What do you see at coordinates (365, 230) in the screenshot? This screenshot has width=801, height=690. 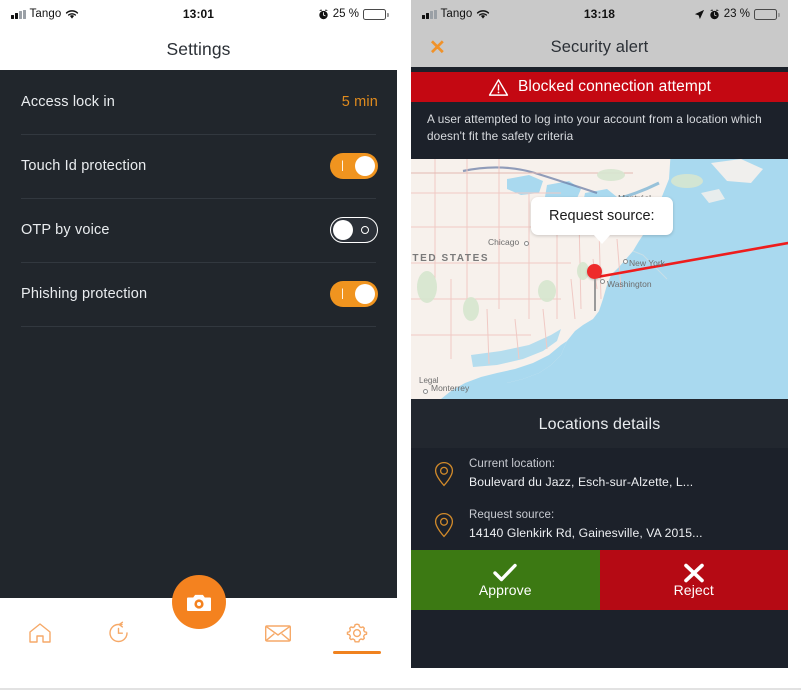 I see `toggle-off-mark-icon` at bounding box center [365, 230].